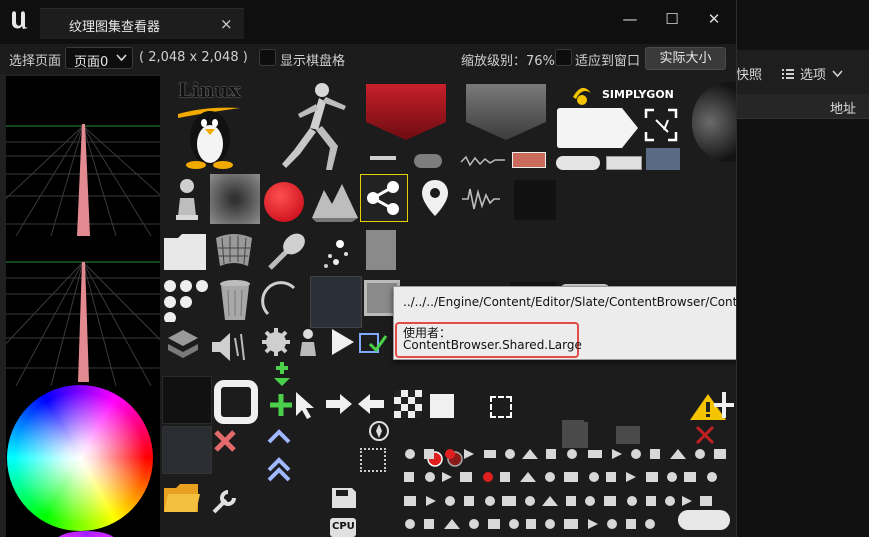  I want to click on options-label: 选项, so click(813, 75).